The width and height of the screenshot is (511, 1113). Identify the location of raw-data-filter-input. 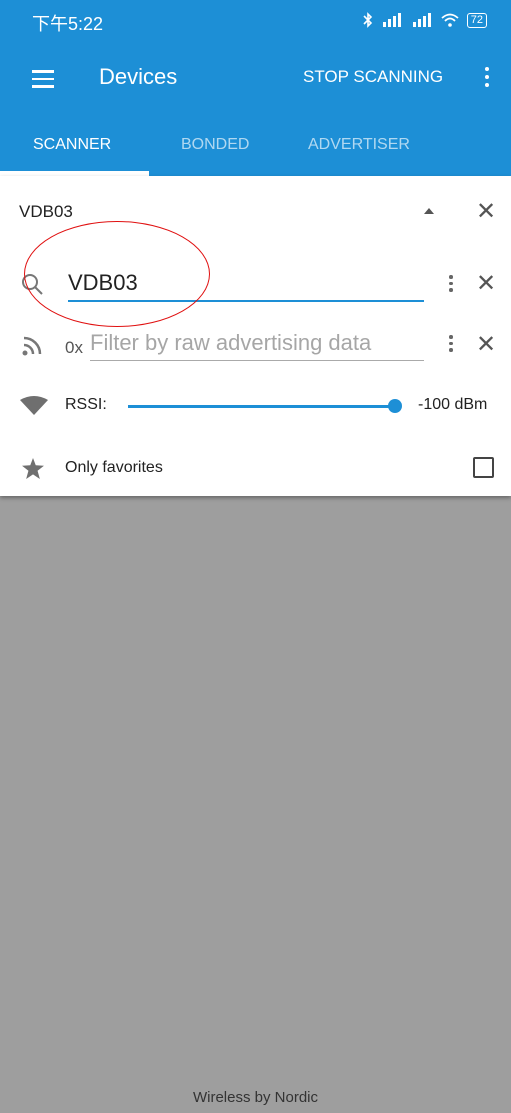
(257, 343).